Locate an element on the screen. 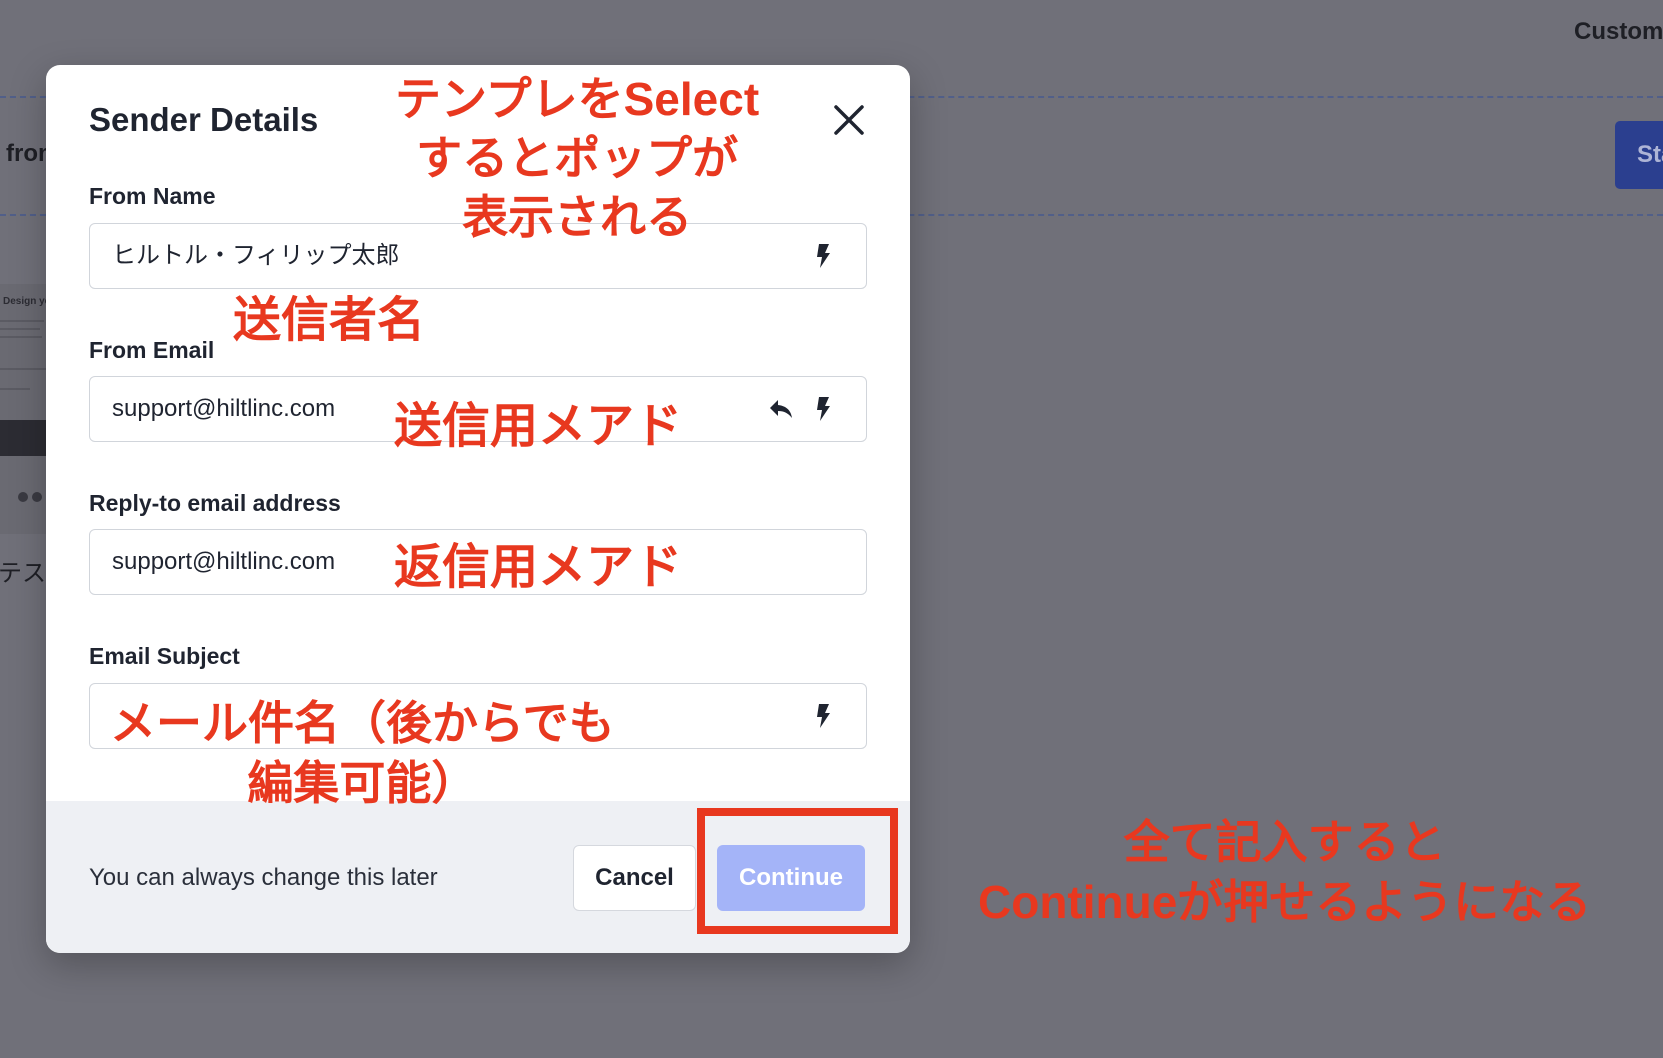 The width and height of the screenshot is (1663, 1058). from-email-label: From Email is located at coordinates (152, 350).